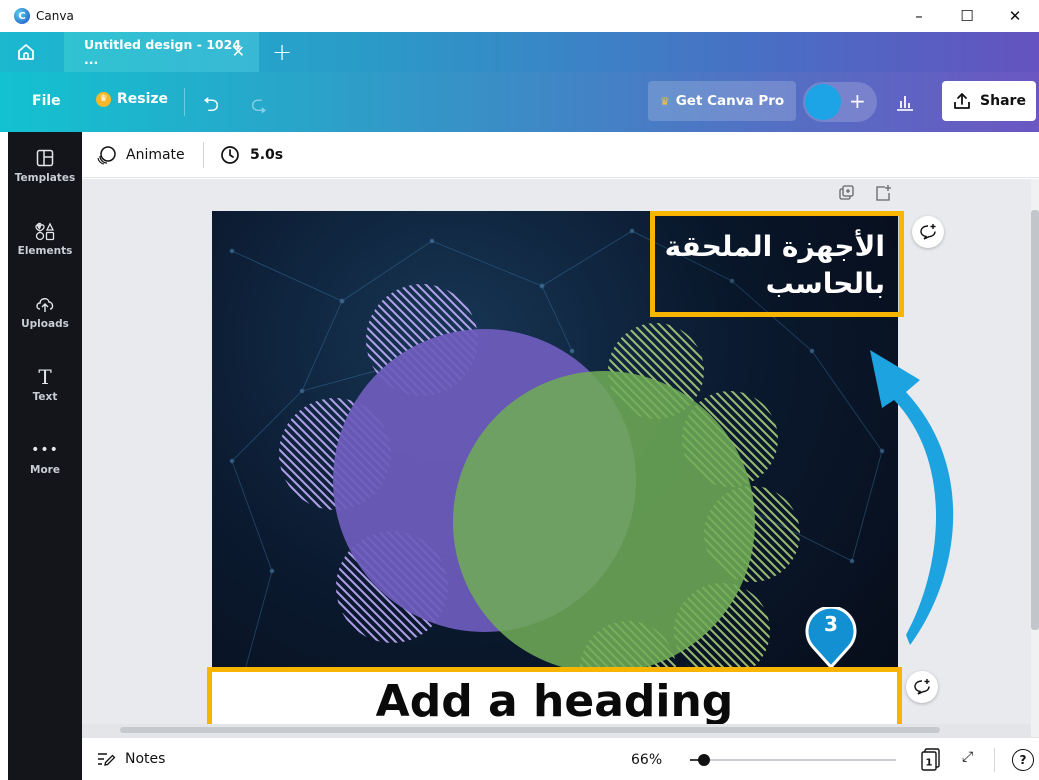  Describe the element at coordinates (45, 450) in the screenshot. I see `more-icon: •••` at that location.